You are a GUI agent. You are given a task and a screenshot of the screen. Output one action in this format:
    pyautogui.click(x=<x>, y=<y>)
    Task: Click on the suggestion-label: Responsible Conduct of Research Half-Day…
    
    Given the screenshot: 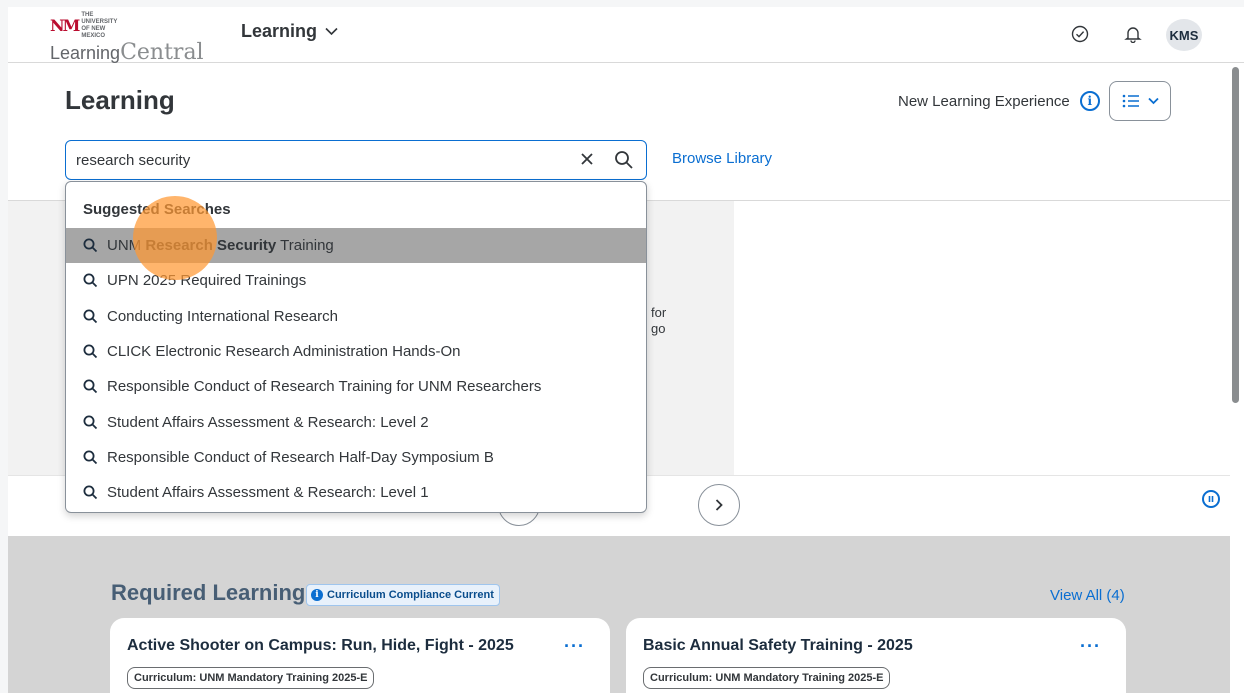 What is the action you would take?
    pyautogui.click(x=300, y=457)
    